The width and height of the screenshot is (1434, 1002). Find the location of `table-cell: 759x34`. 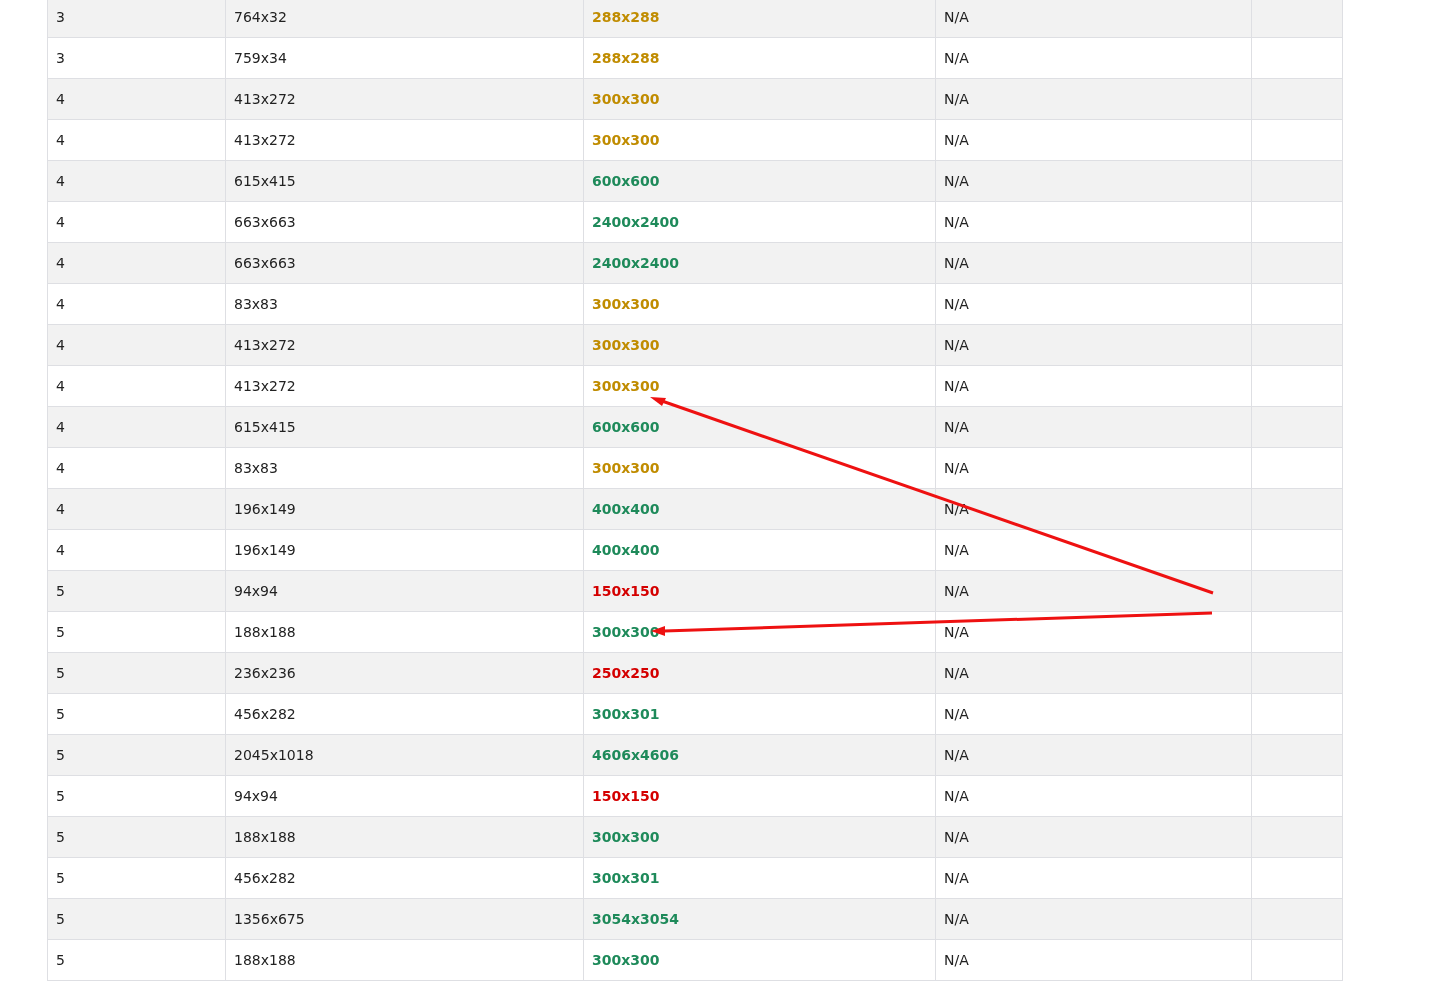

table-cell: 759x34 is located at coordinates (404, 58).